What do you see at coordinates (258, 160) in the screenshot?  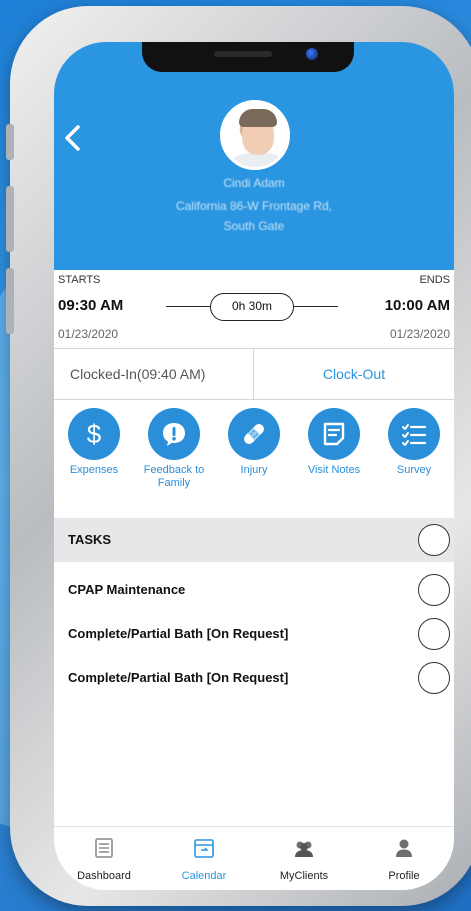 I see `avatar-shirt` at bounding box center [258, 160].